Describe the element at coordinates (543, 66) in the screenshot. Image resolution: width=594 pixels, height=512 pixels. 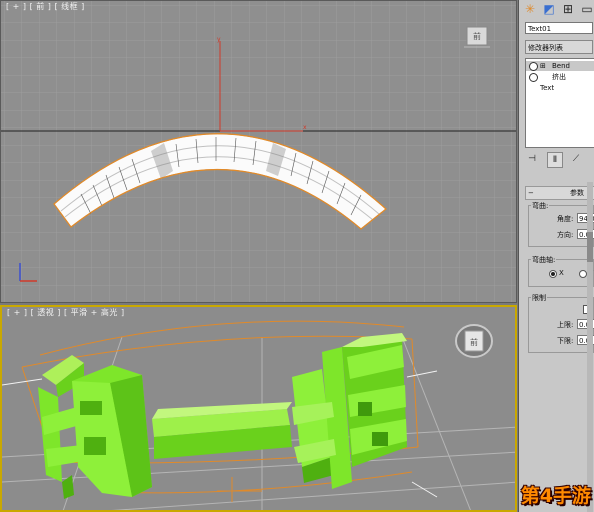
I see `expand-icon: ⊞` at that location.